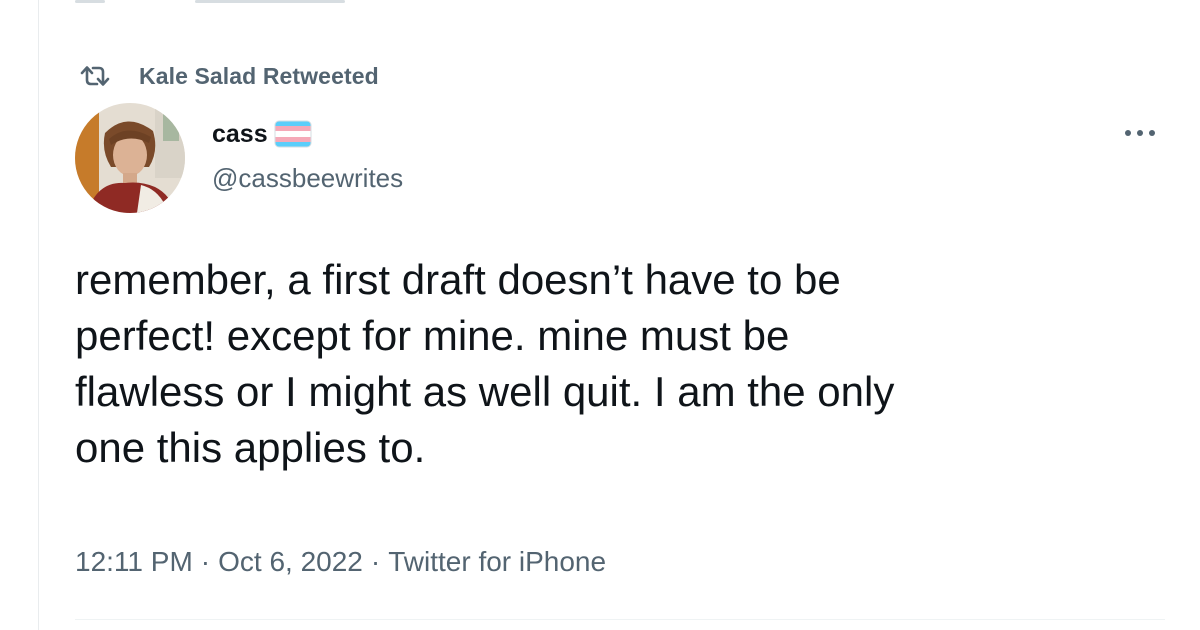 Image resolution: width=1200 pixels, height=630 pixels. What do you see at coordinates (307, 178) in the screenshot?
I see `author-handle: @cassbeewrites` at bounding box center [307, 178].